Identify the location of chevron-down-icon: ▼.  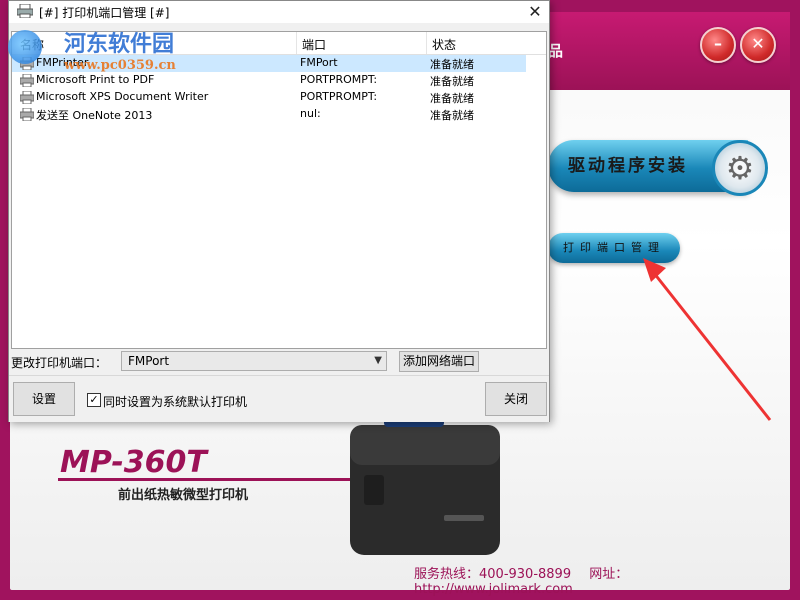
(378, 360).